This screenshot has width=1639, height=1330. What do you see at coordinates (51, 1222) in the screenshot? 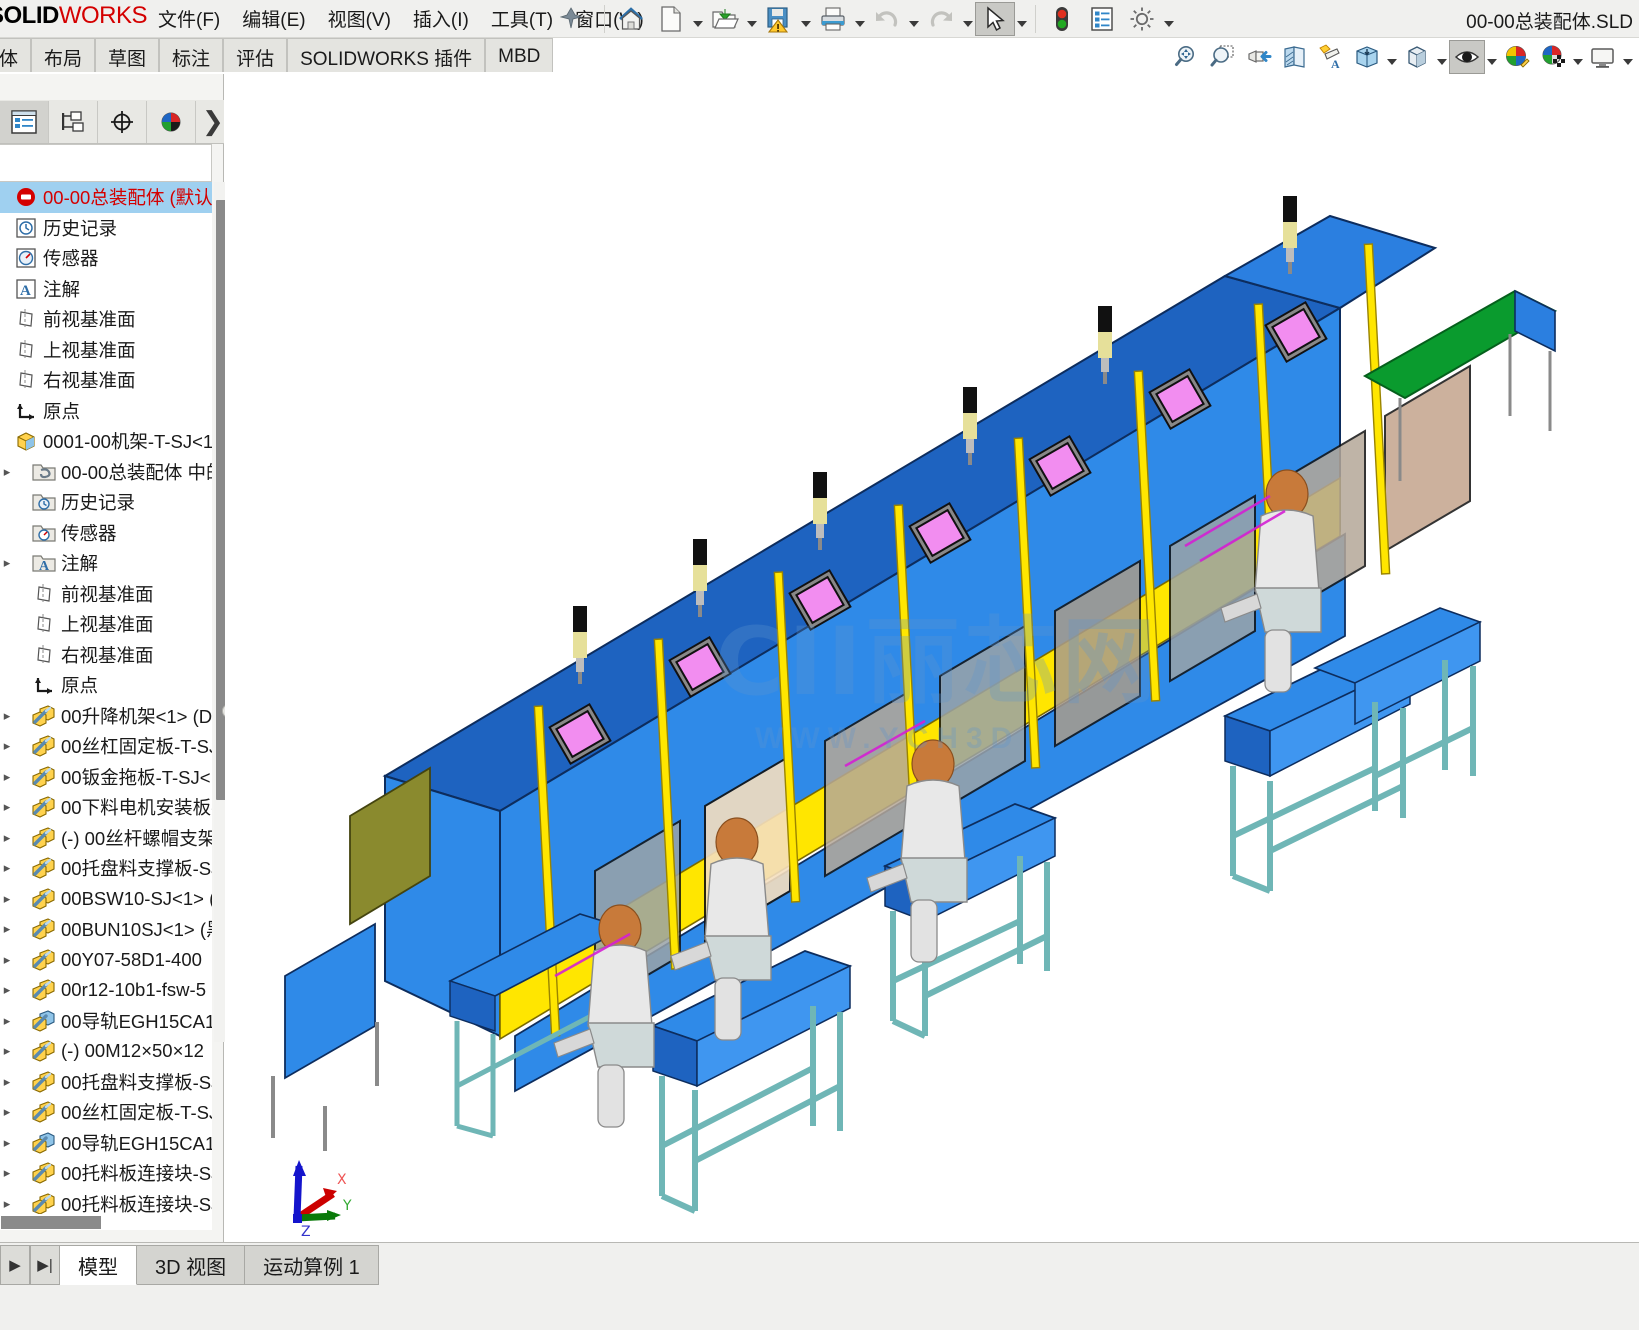
I see `feature-tree-horizontal-scroll-thumb` at bounding box center [51, 1222].